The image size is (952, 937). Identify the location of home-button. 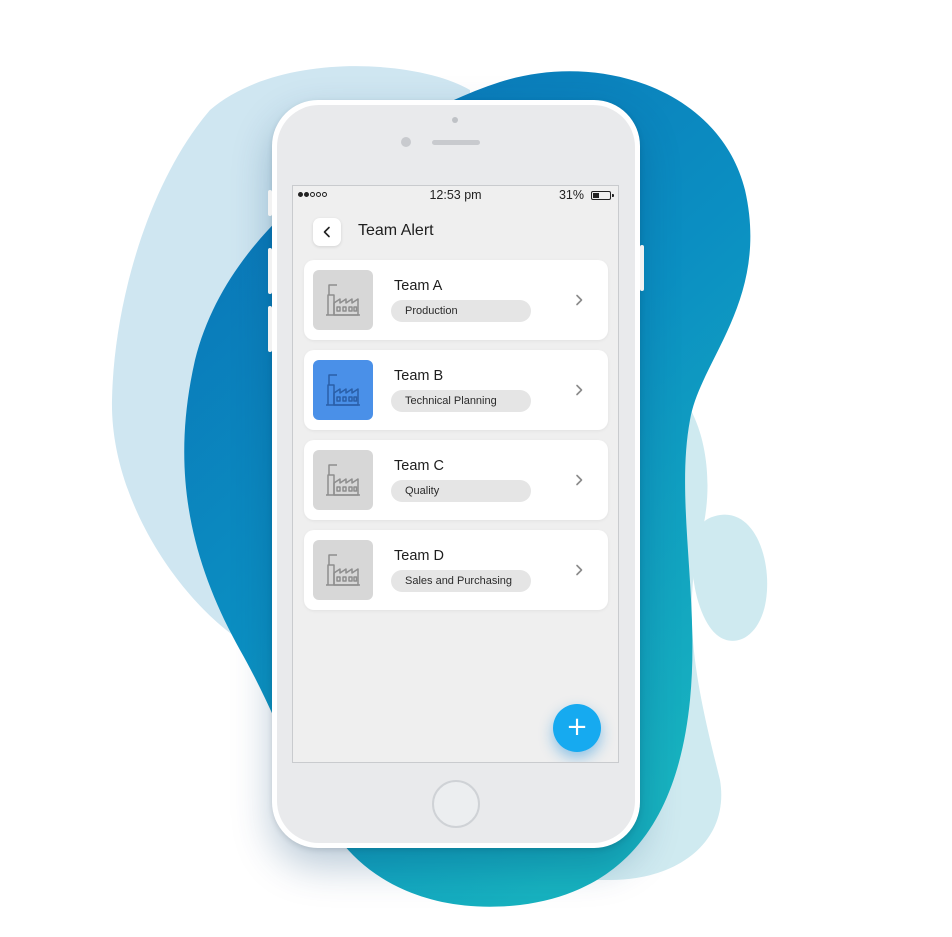
(456, 804).